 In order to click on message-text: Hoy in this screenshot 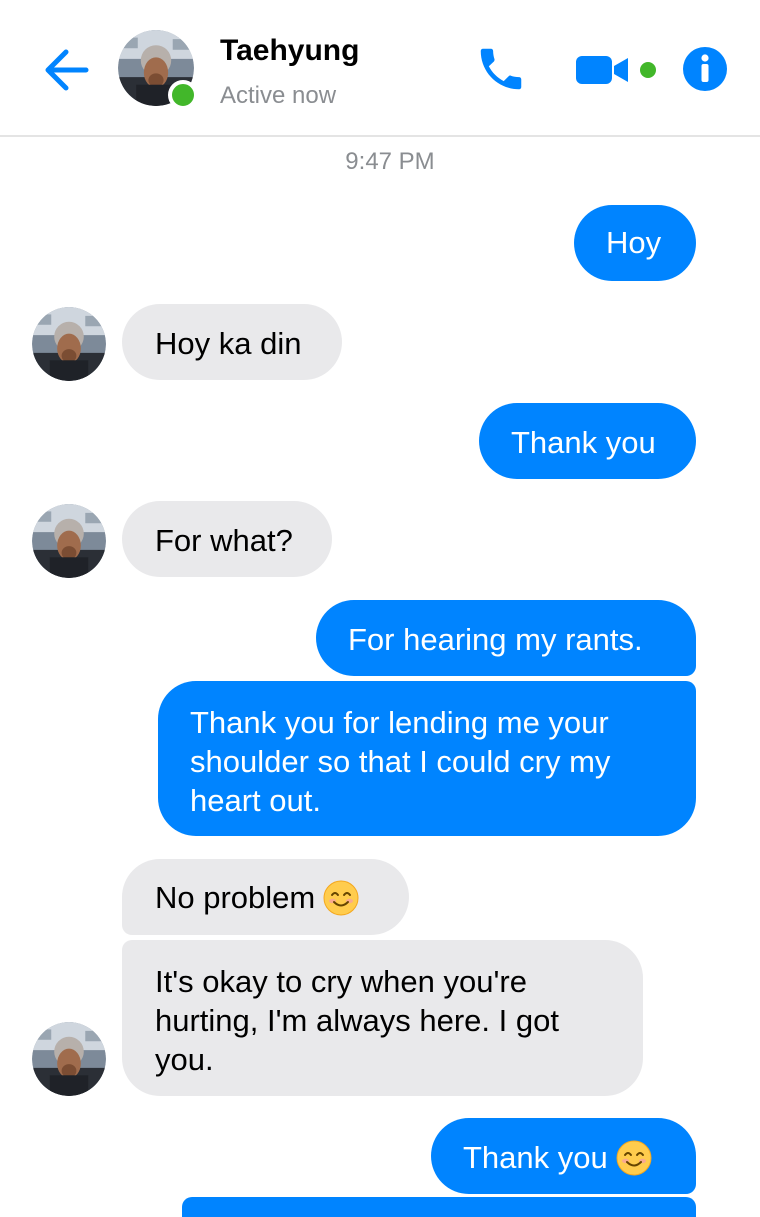, I will do `click(634, 242)`.